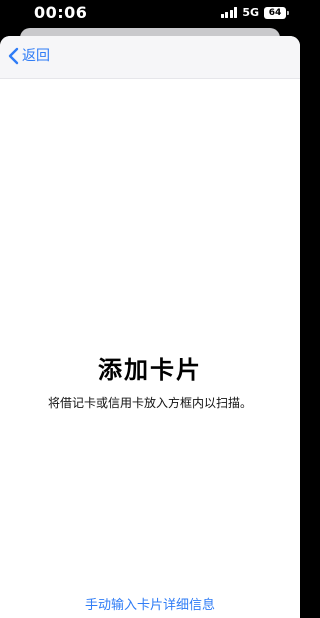 The height and width of the screenshot is (618, 320). Describe the element at coordinates (61, 12) in the screenshot. I see `status-time: 00:06` at that location.